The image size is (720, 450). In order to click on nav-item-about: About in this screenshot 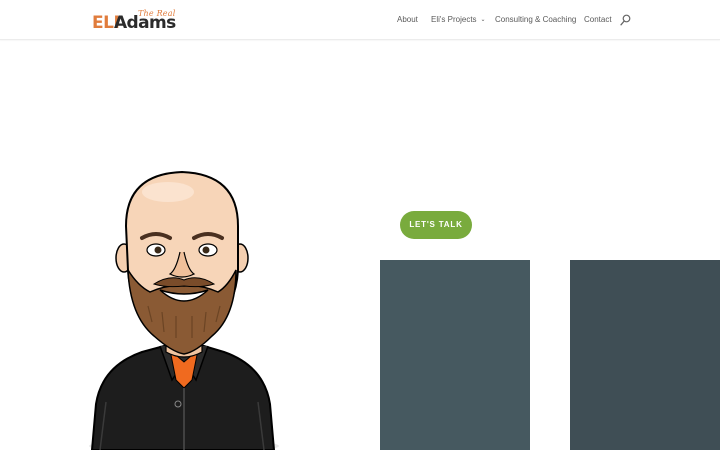, I will do `click(407, 19)`.